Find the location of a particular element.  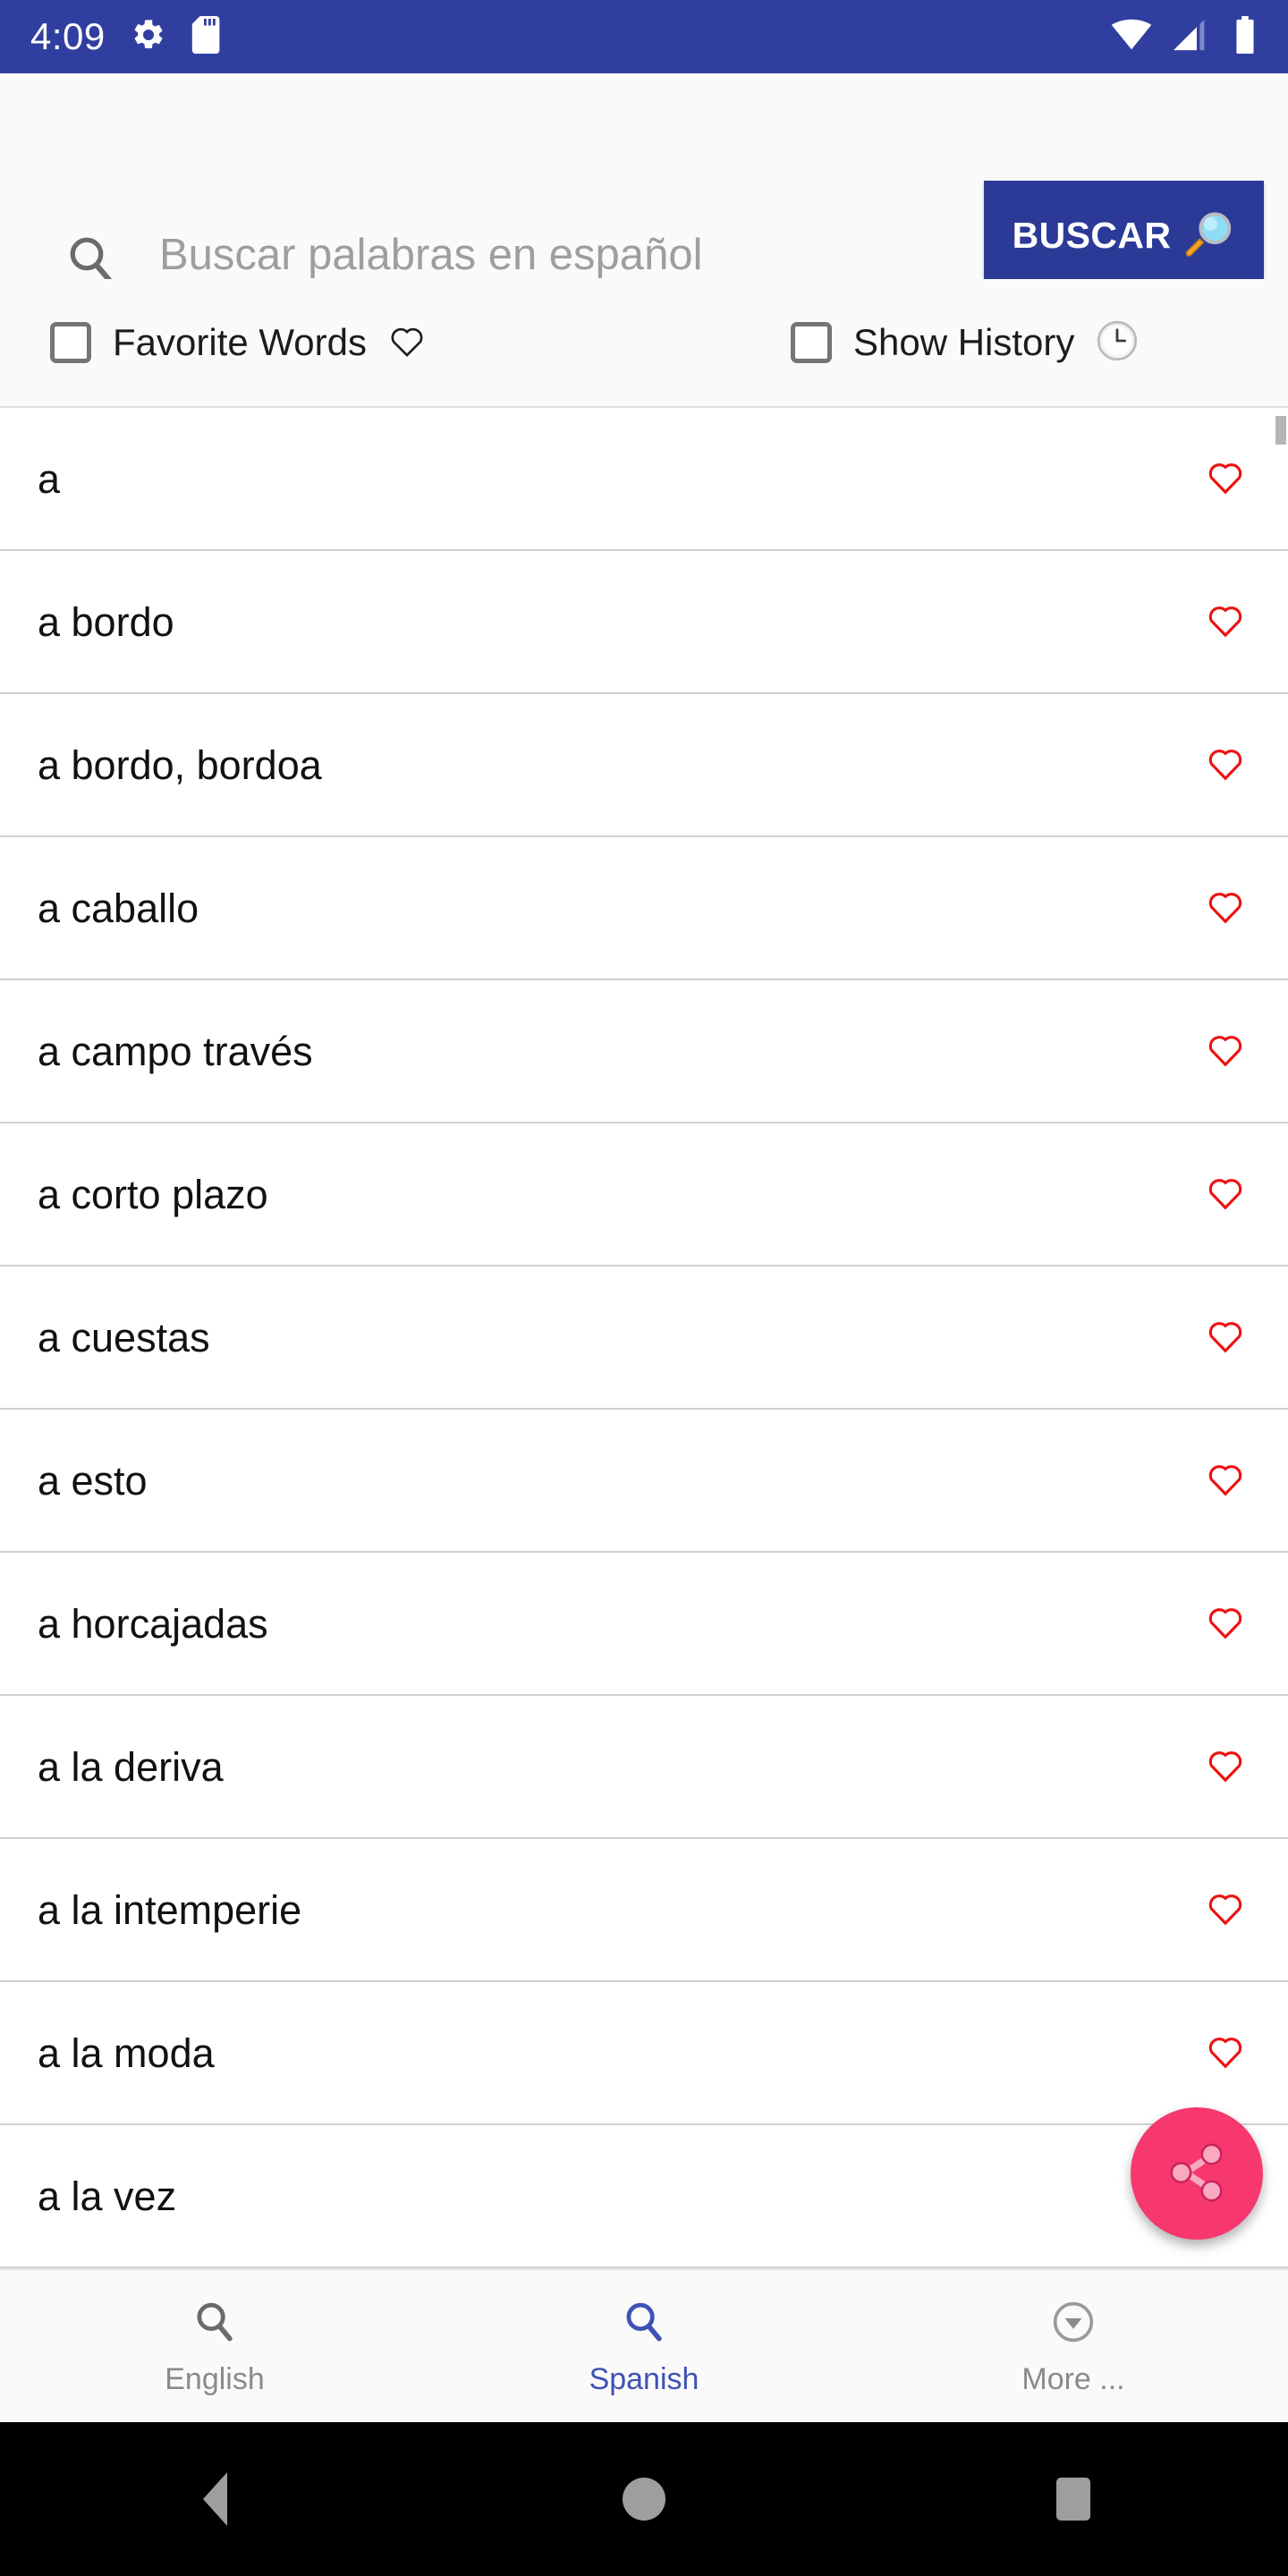

share-fab-button is located at coordinates (1197, 2173).